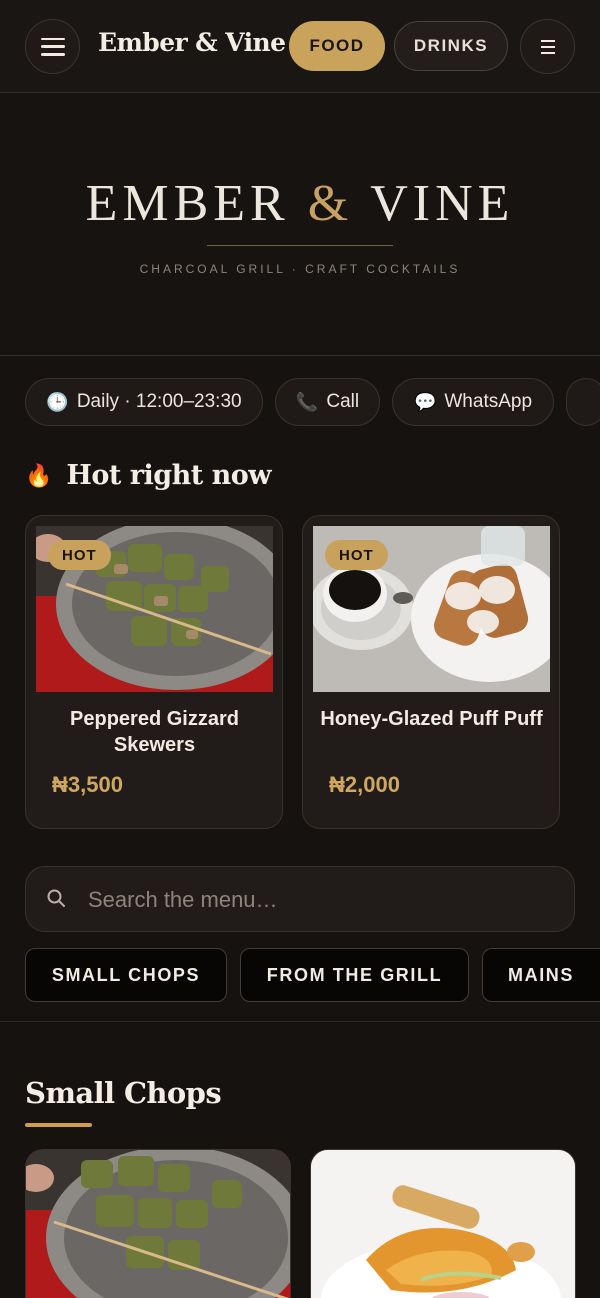 This screenshot has height=1298, width=600. Describe the element at coordinates (442, 203) in the screenshot. I see `logo-word-right: VINE` at that location.